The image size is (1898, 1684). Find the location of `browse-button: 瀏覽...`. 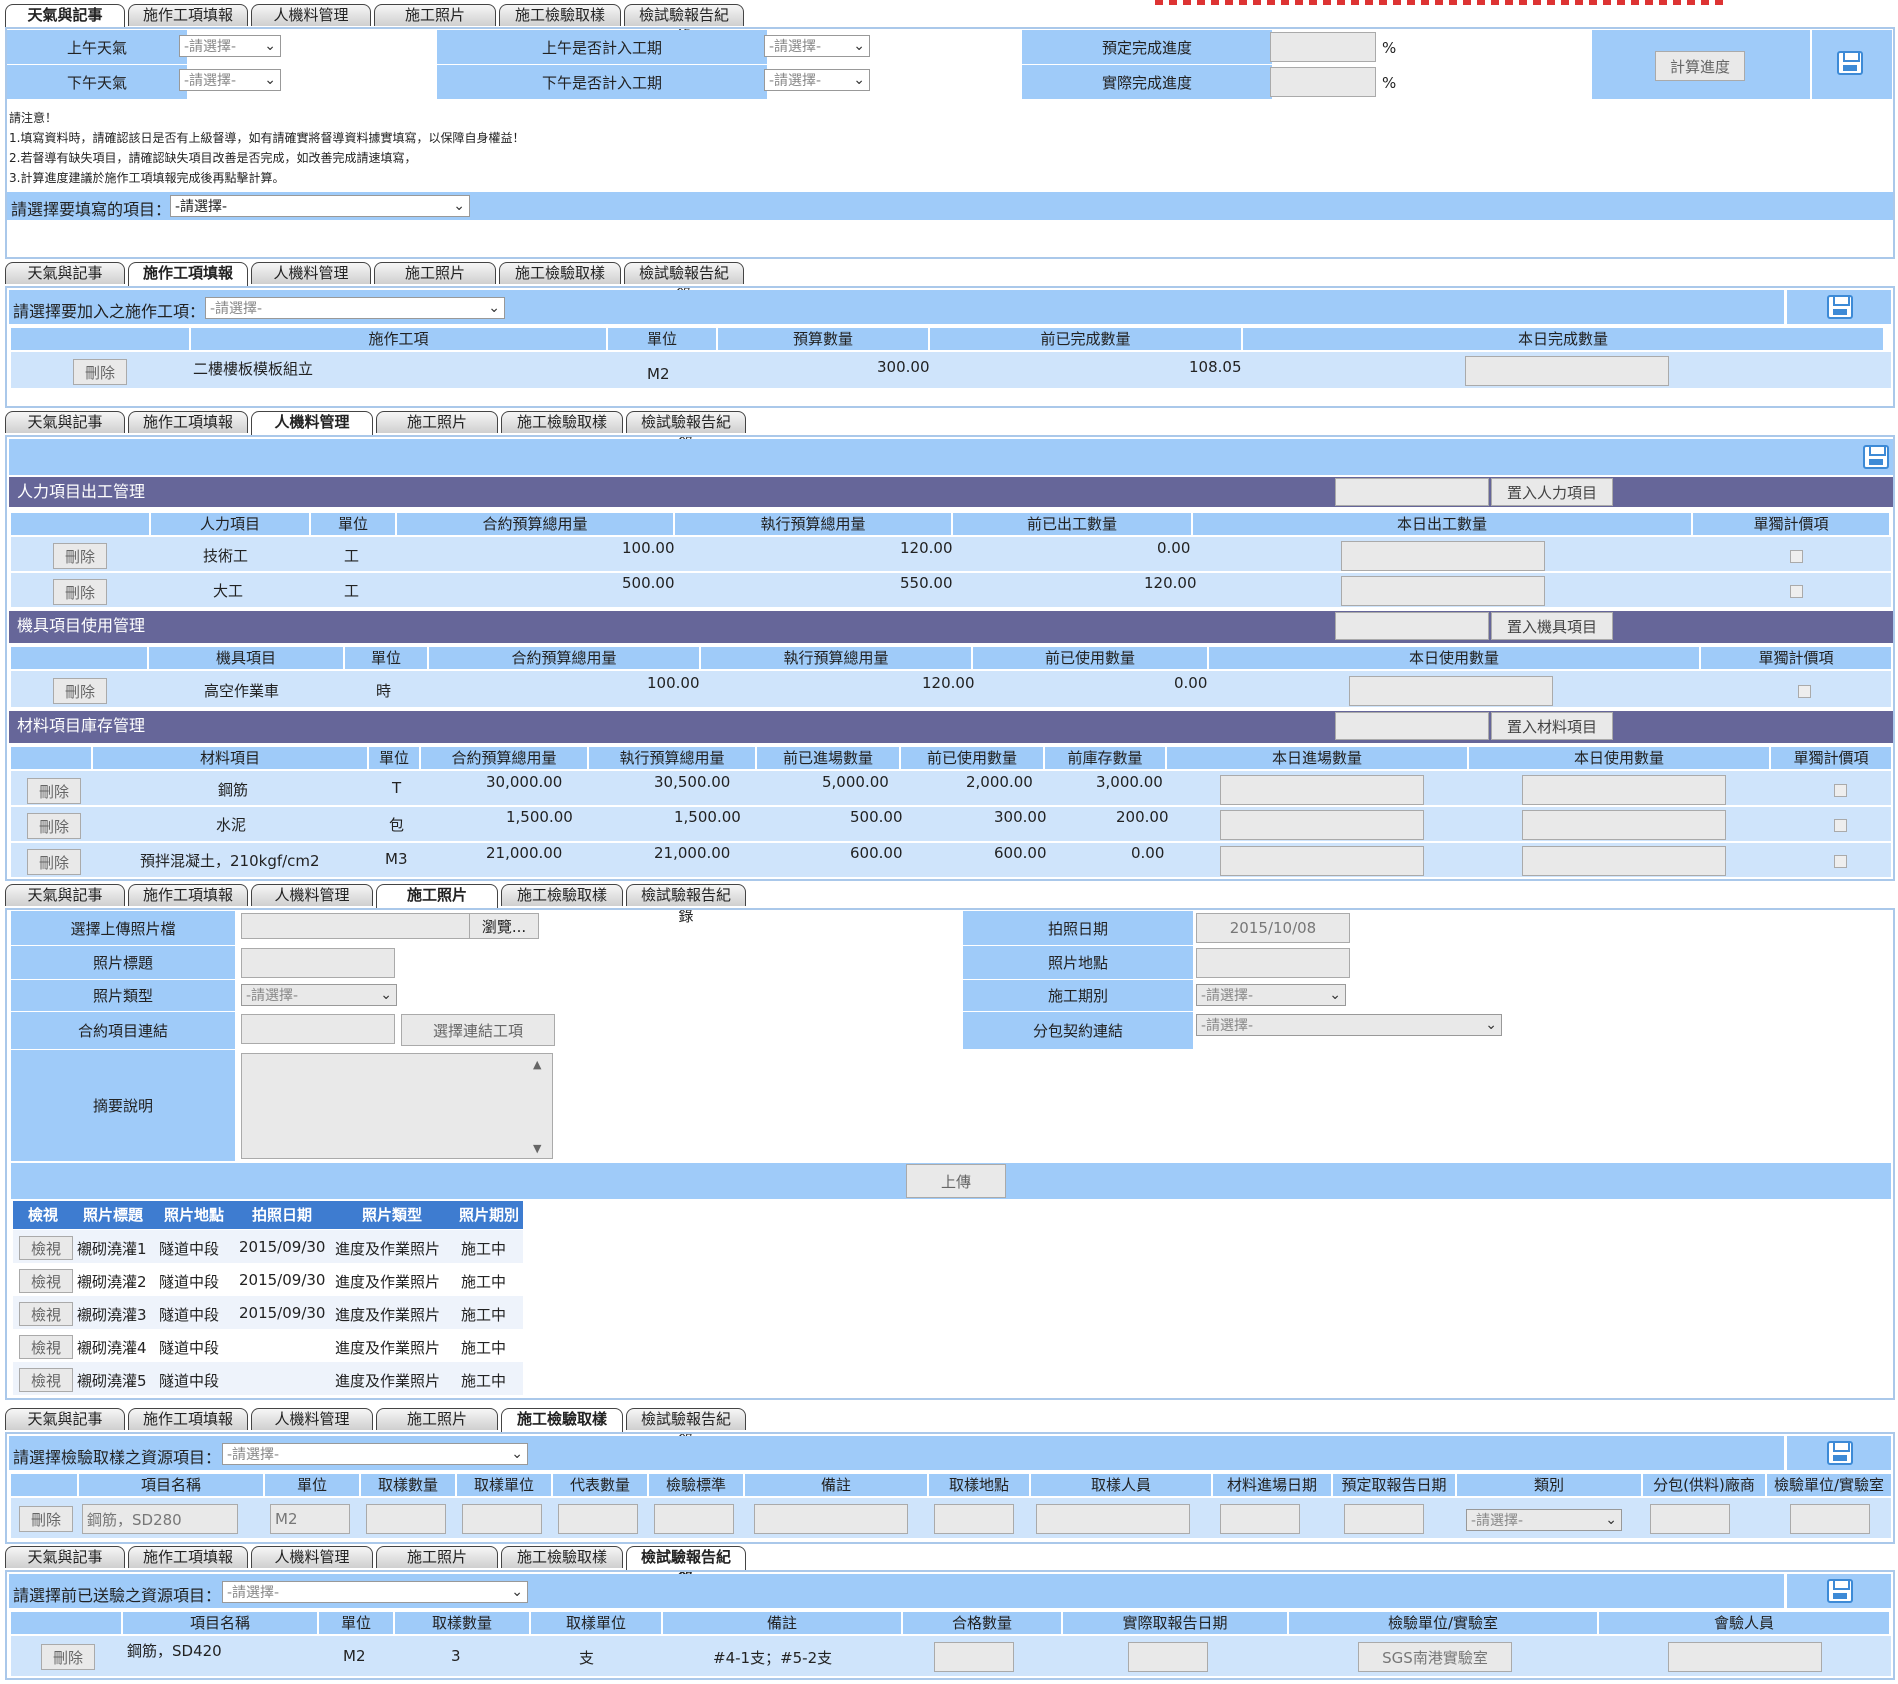

browse-button: 瀏覽... is located at coordinates (504, 926).